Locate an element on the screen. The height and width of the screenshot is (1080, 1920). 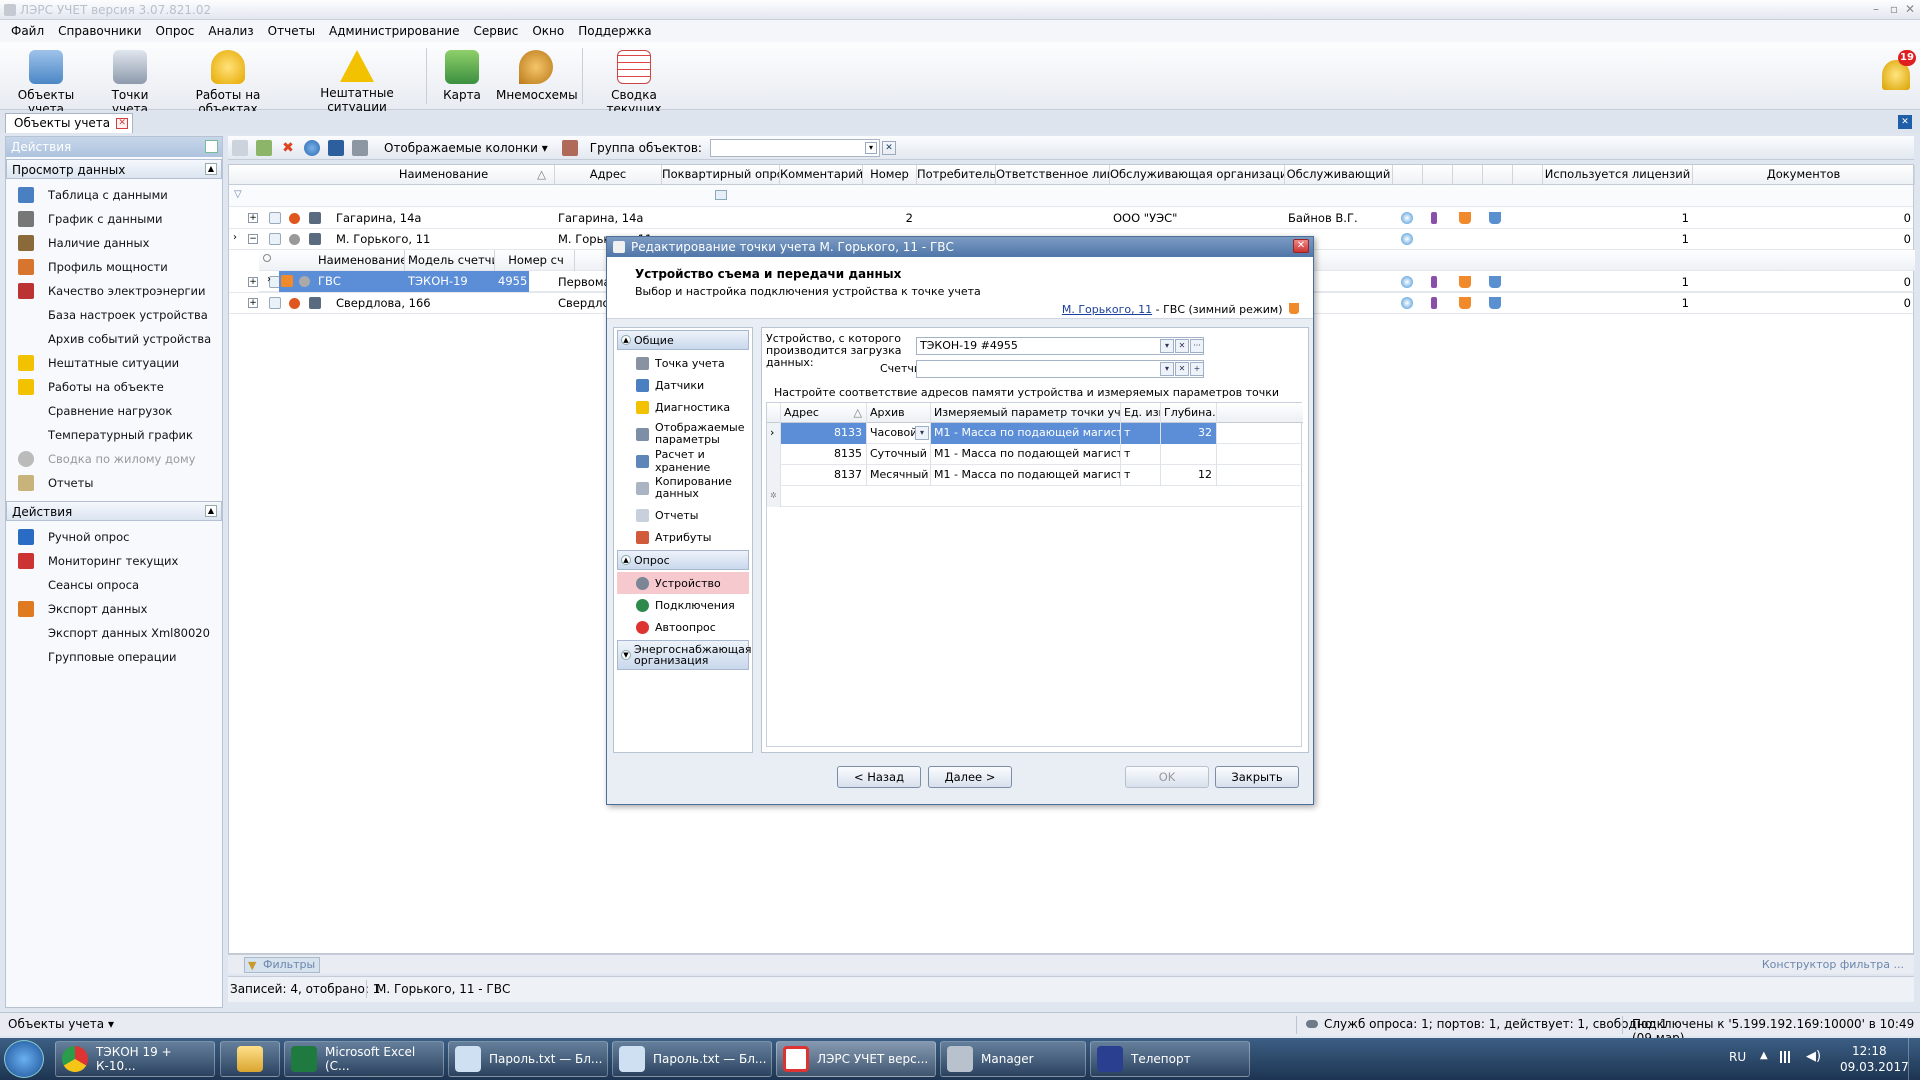
nav-group-poll: ▲ Опрос is located at coordinates (683, 560).